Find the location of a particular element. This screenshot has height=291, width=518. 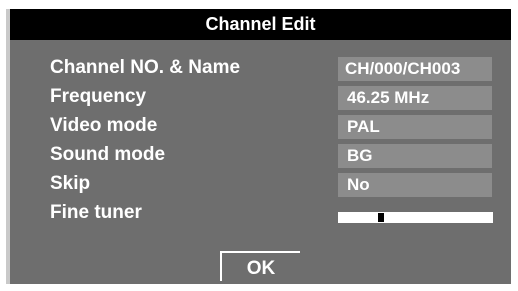

frequency-value: 46.25 MHz is located at coordinates (415, 98).